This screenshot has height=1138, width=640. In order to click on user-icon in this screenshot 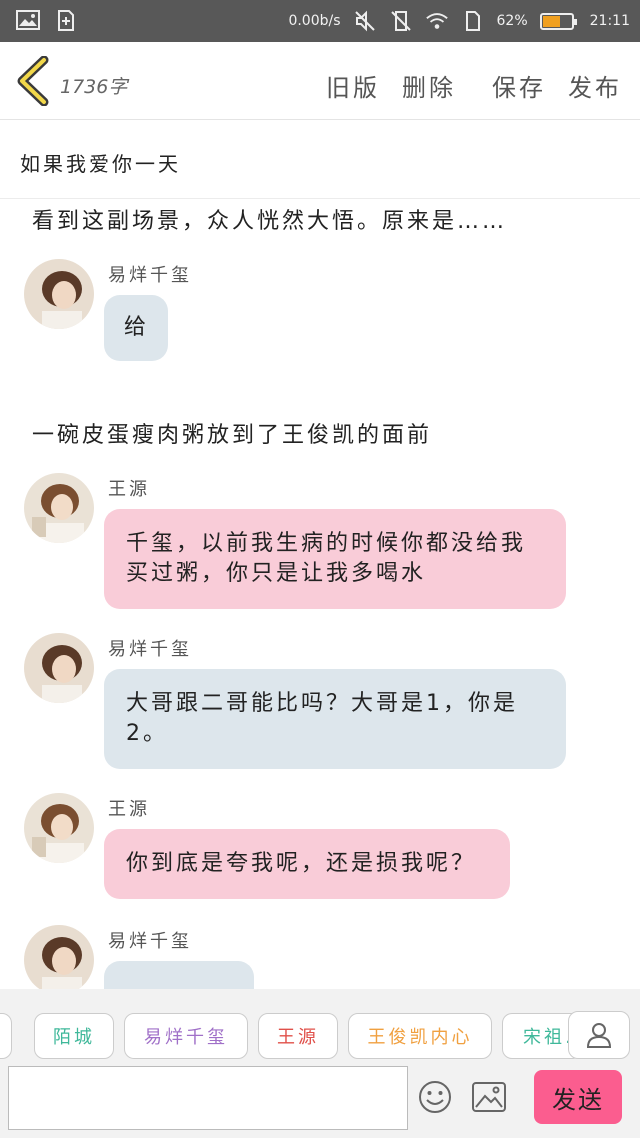, I will do `click(599, 1035)`.